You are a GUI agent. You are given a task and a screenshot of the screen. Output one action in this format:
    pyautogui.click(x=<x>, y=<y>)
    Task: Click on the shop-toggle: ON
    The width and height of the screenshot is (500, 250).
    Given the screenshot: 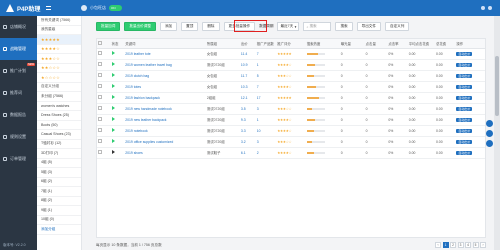 What is the action you would take?
    pyautogui.click(x=115, y=8)
    